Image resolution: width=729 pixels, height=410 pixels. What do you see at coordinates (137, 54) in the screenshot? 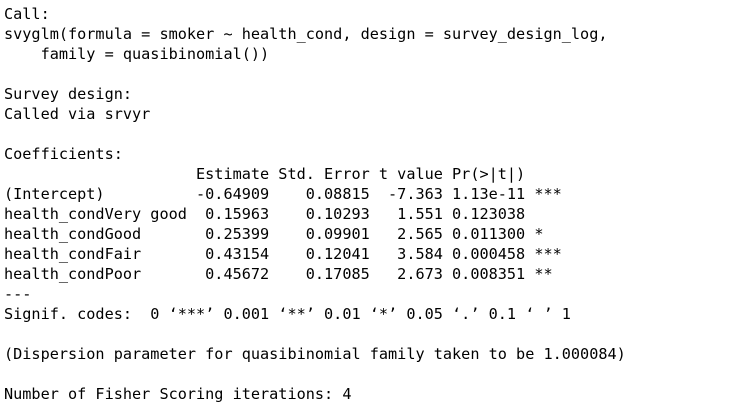
I see `call-family-line: family = quasibinomial())` at bounding box center [137, 54].